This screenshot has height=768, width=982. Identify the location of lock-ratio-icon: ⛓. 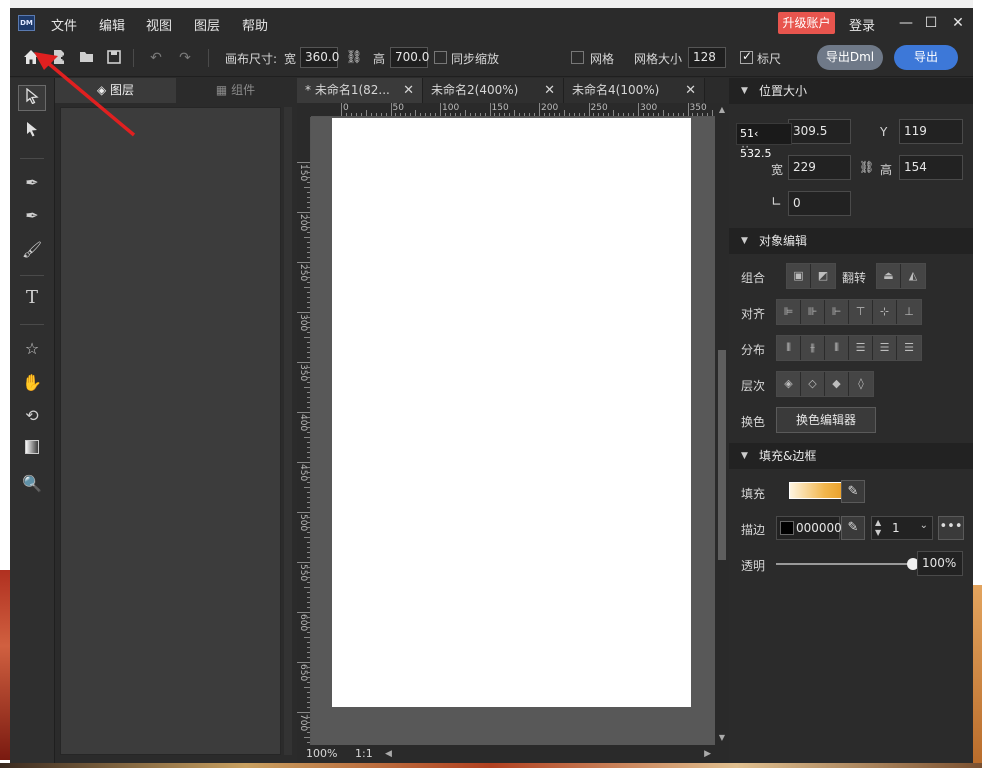
(866, 167).